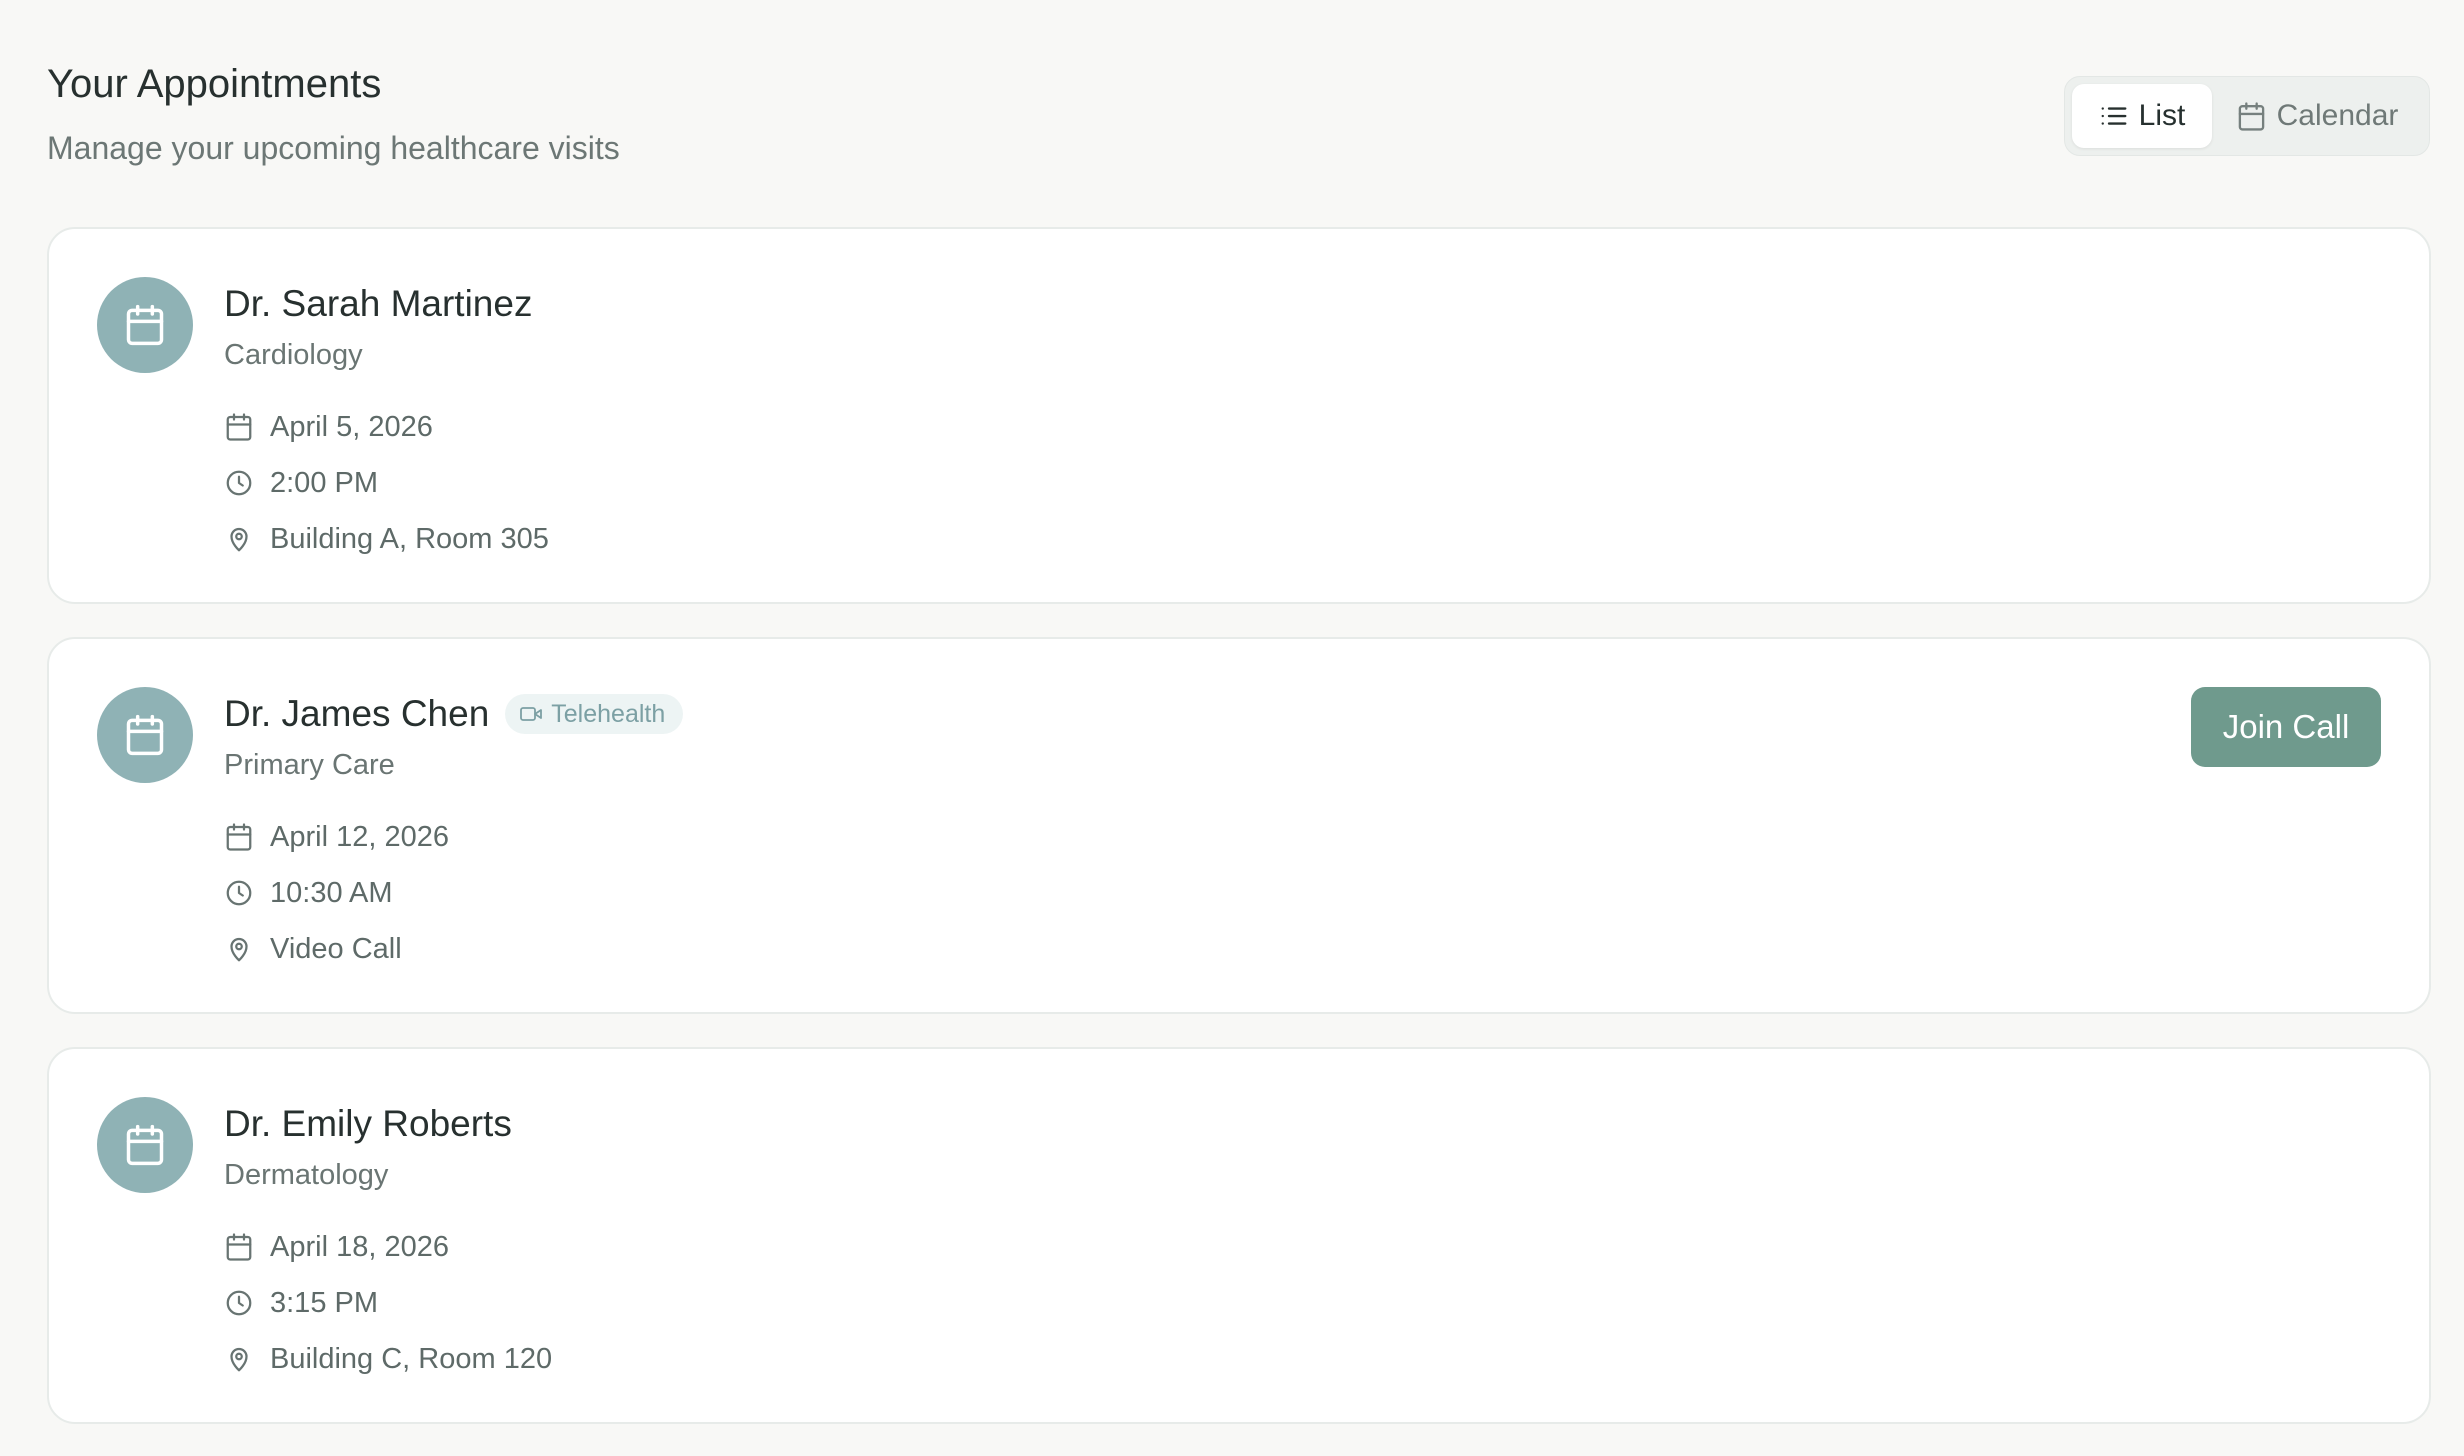  What do you see at coordinates (359, 836) in the screenshot?
I see `appointment-date: April 12, 2026` at bounding box center [359, 836].